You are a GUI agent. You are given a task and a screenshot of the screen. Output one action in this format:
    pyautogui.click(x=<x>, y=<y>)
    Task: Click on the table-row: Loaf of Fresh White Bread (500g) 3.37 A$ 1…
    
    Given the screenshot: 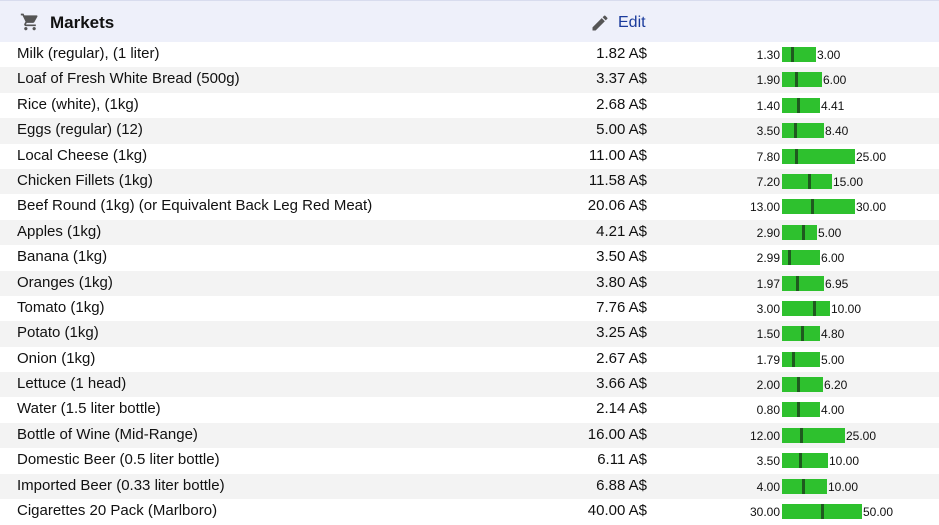 What is the action you would take?
    pyautogui.click(x=469, y=80)
    